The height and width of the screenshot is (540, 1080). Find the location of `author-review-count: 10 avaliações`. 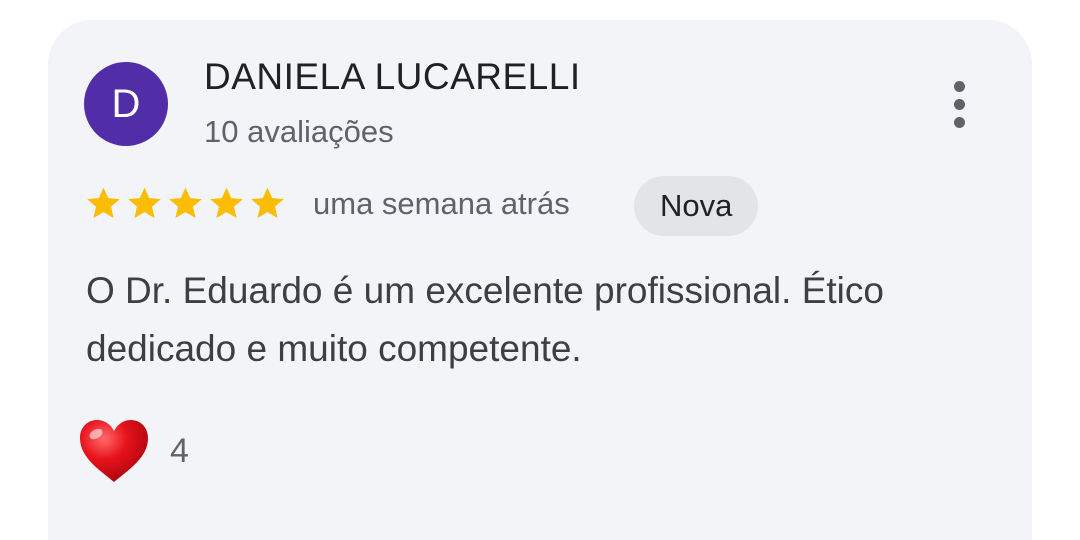

author-review-count: 10 avaliações is located at coordinates (299, 131).